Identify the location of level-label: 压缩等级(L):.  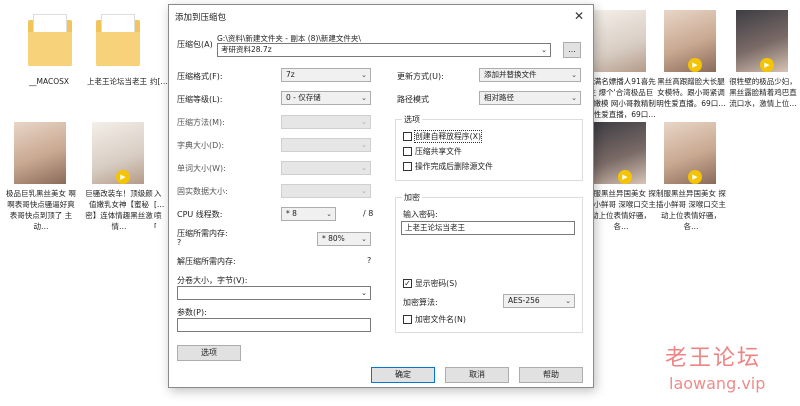
(200, 99).